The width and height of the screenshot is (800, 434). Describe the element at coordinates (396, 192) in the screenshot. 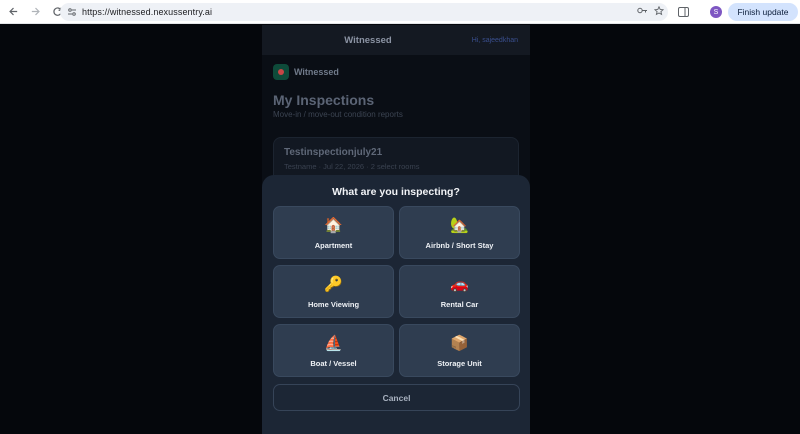

I see `sheet-title: What are you inspecting?` at that location.